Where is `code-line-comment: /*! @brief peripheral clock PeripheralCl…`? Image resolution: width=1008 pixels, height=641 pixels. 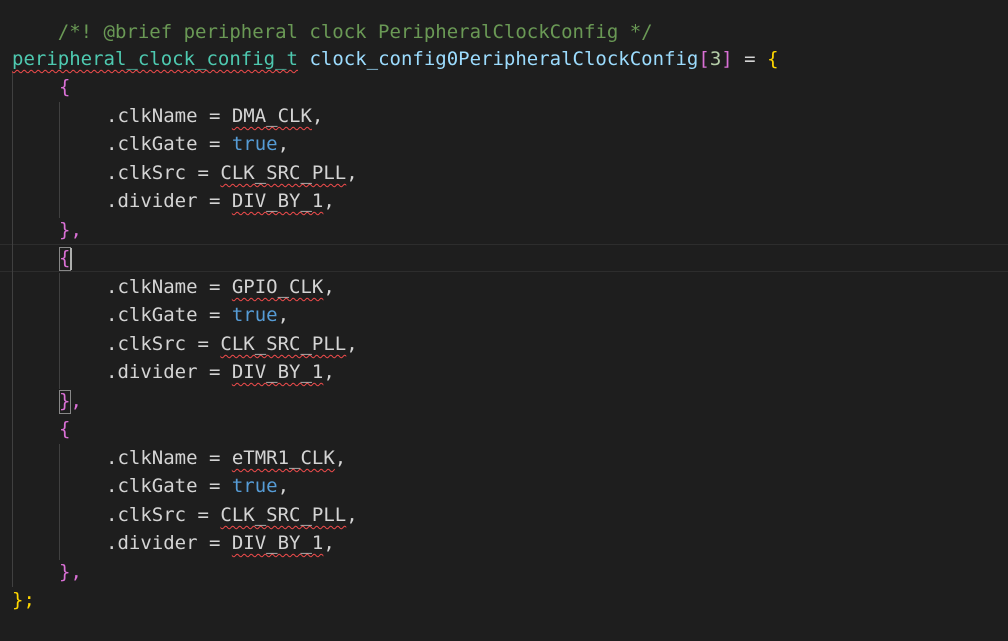
code-line-comment: /*! @brief peripheral clock PeripheralCl… is located at coordinates (332, 21).